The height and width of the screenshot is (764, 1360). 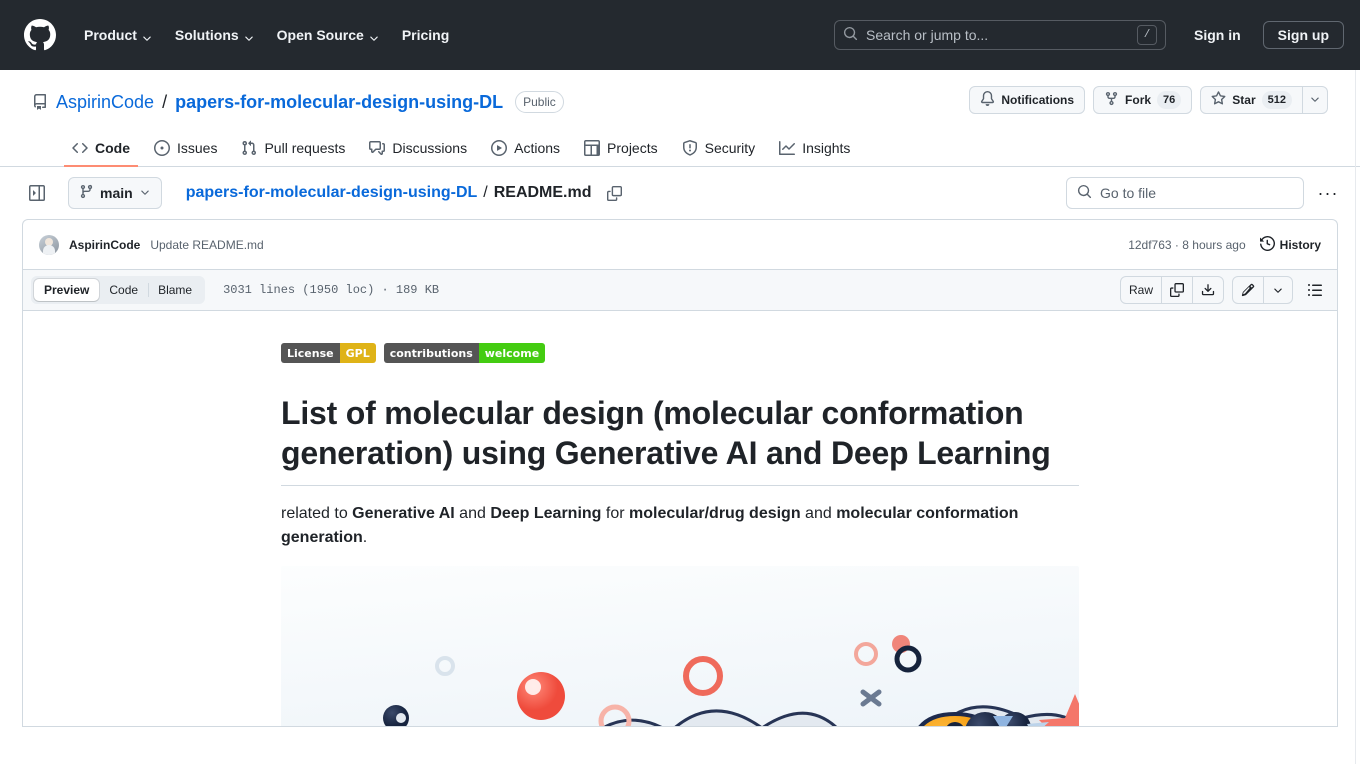 I want to click on edit-dropdown-chevron-down-icon, so click(x=1278, y=290).